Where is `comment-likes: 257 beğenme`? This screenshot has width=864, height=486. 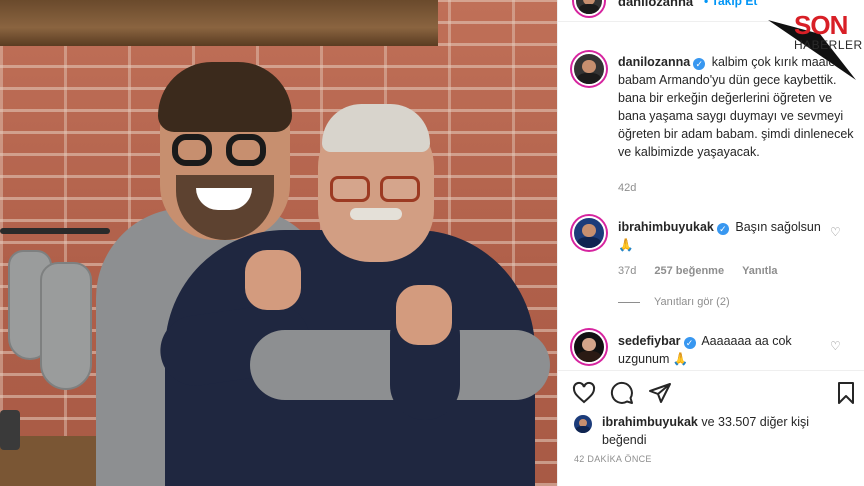
comment-likes: 257 beğenme is located at coordinates (689, 271).